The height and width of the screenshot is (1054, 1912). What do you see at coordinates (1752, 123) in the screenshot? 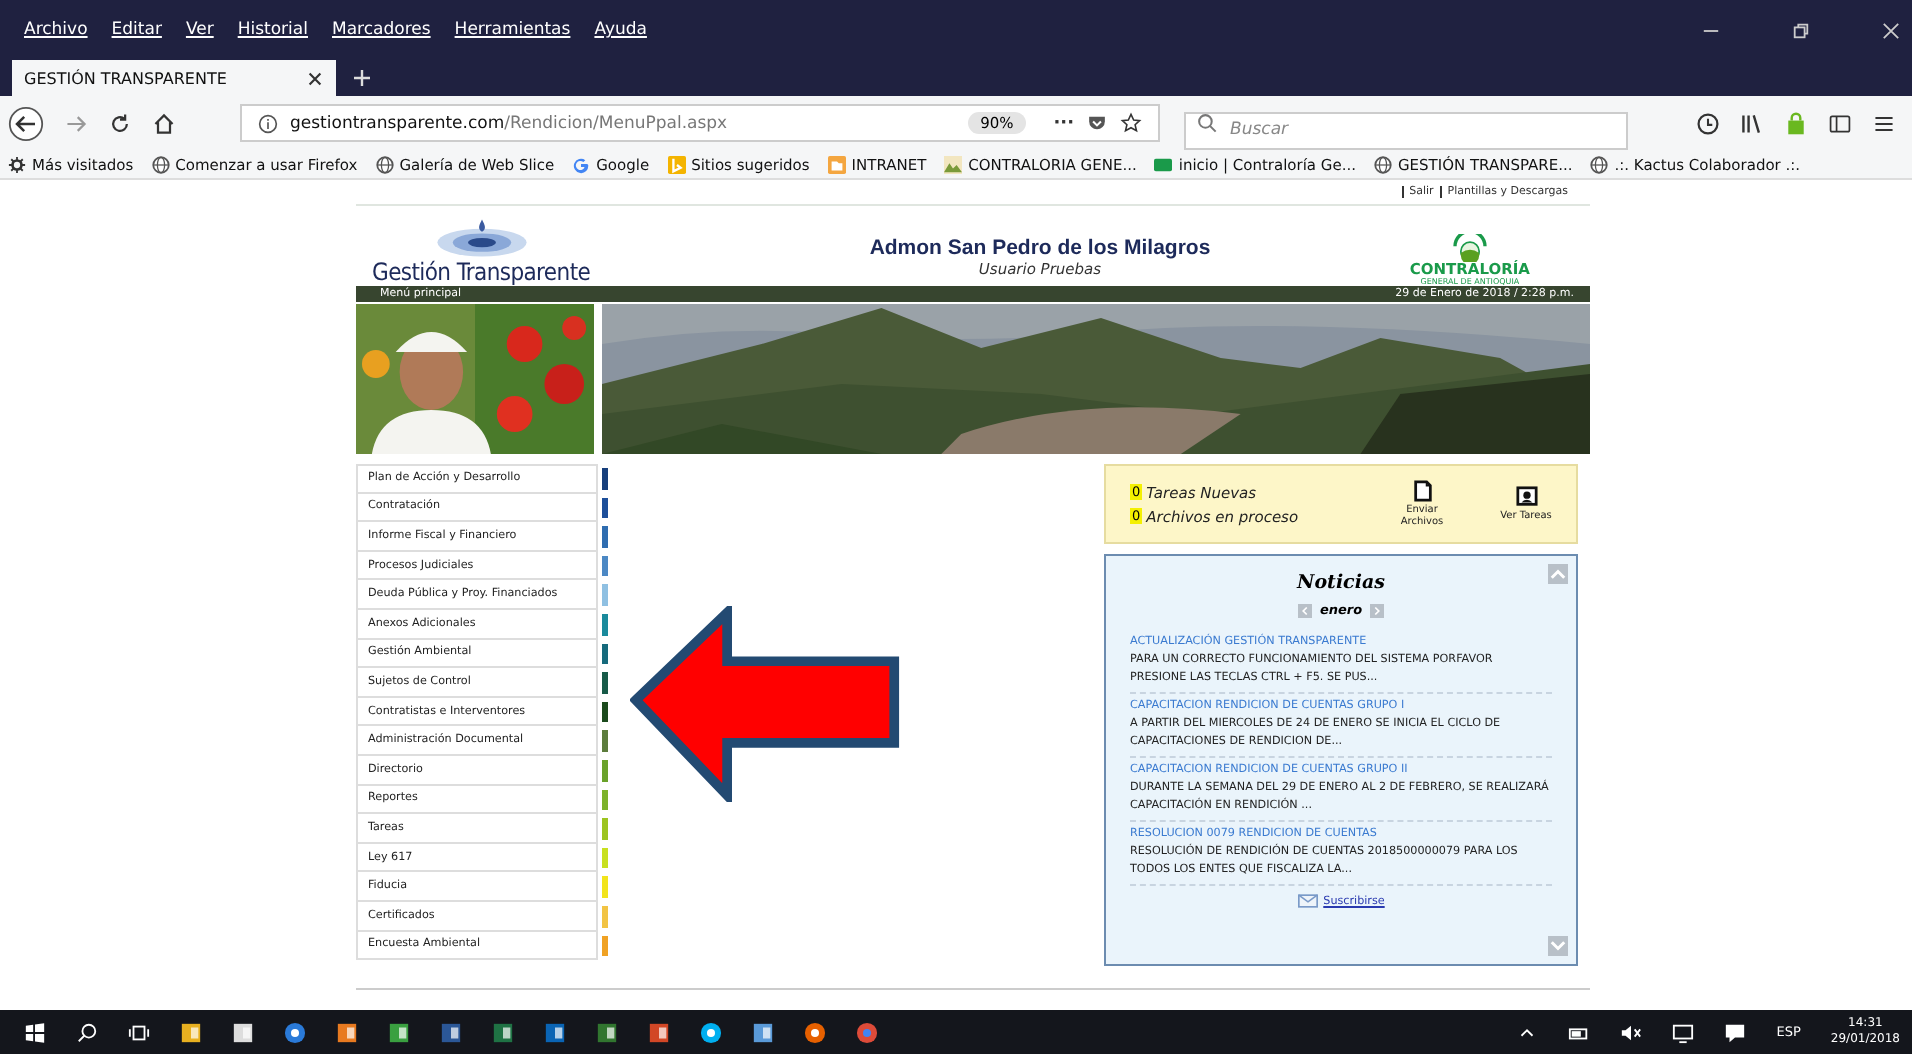
I see `library-icon` at bounding box center [1752, 123].